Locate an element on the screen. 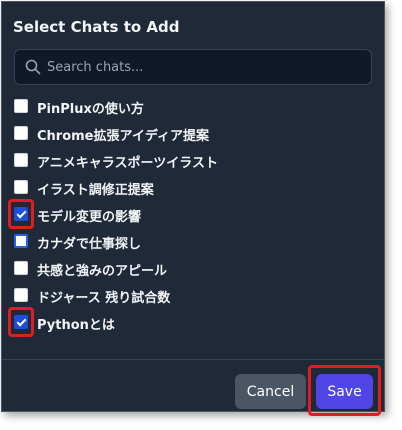 This screenshot has width=402, height=430. chat-list-item: アニメキャラスポーツイラスト is located at coordinates (190, 161).